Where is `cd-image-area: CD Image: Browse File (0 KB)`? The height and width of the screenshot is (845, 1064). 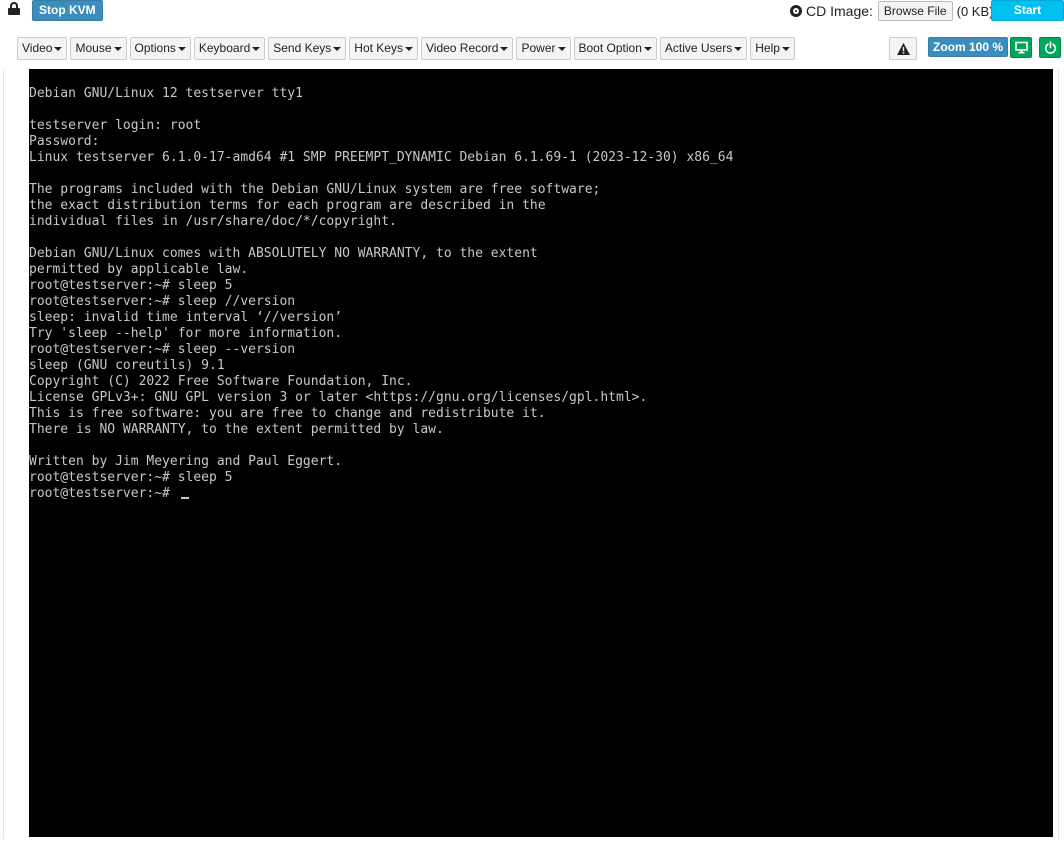 cd-image-area: CD Image: Browse File (0 KB) is located at coordinates (891, 11).